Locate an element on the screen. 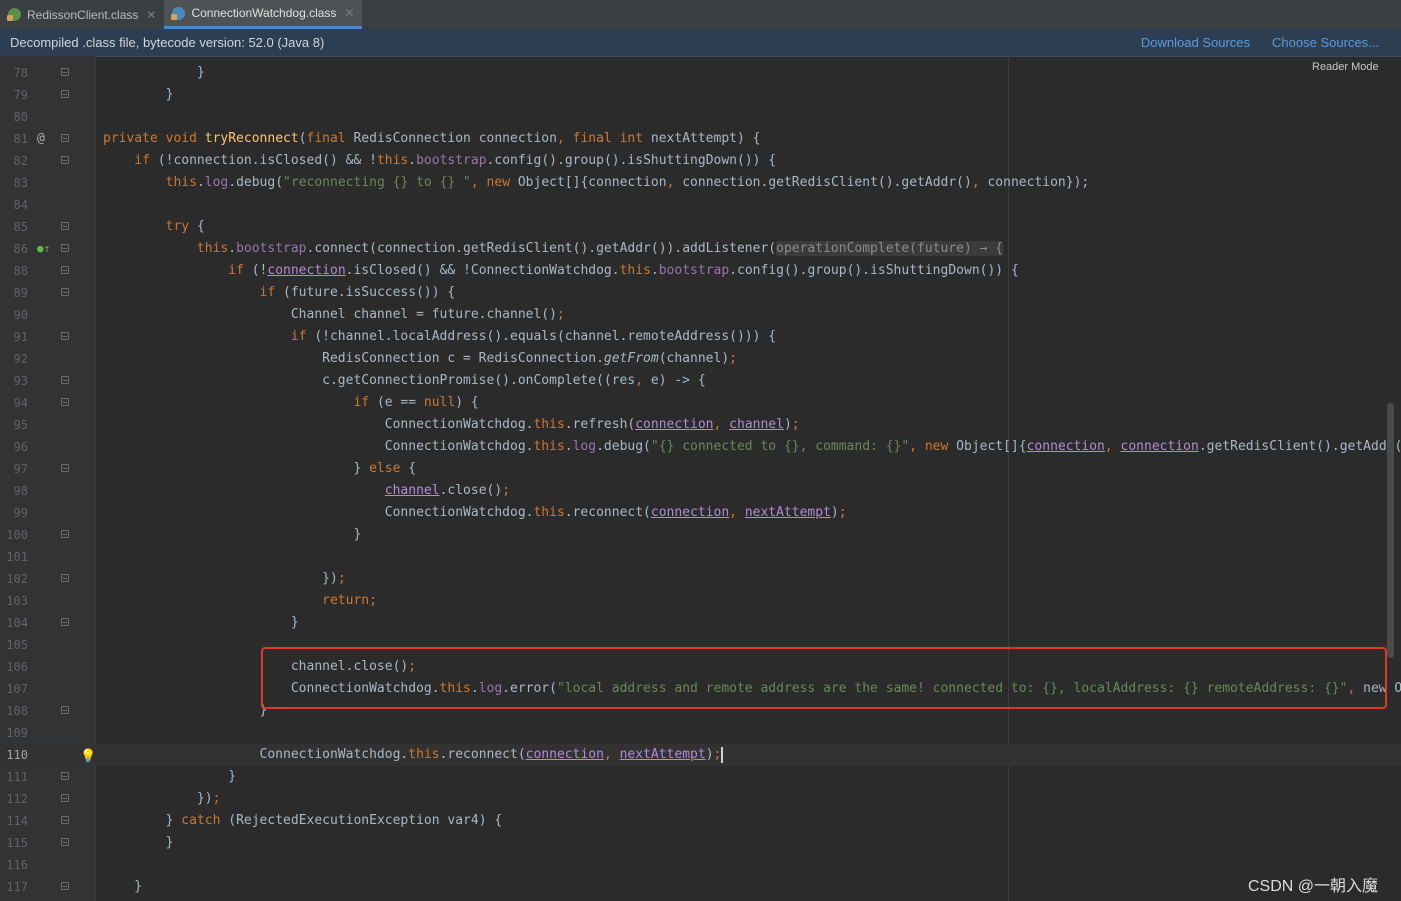 The width and height of the screenshot is (1401, 901). code-line: 84 is located at coordinates (700, 205).